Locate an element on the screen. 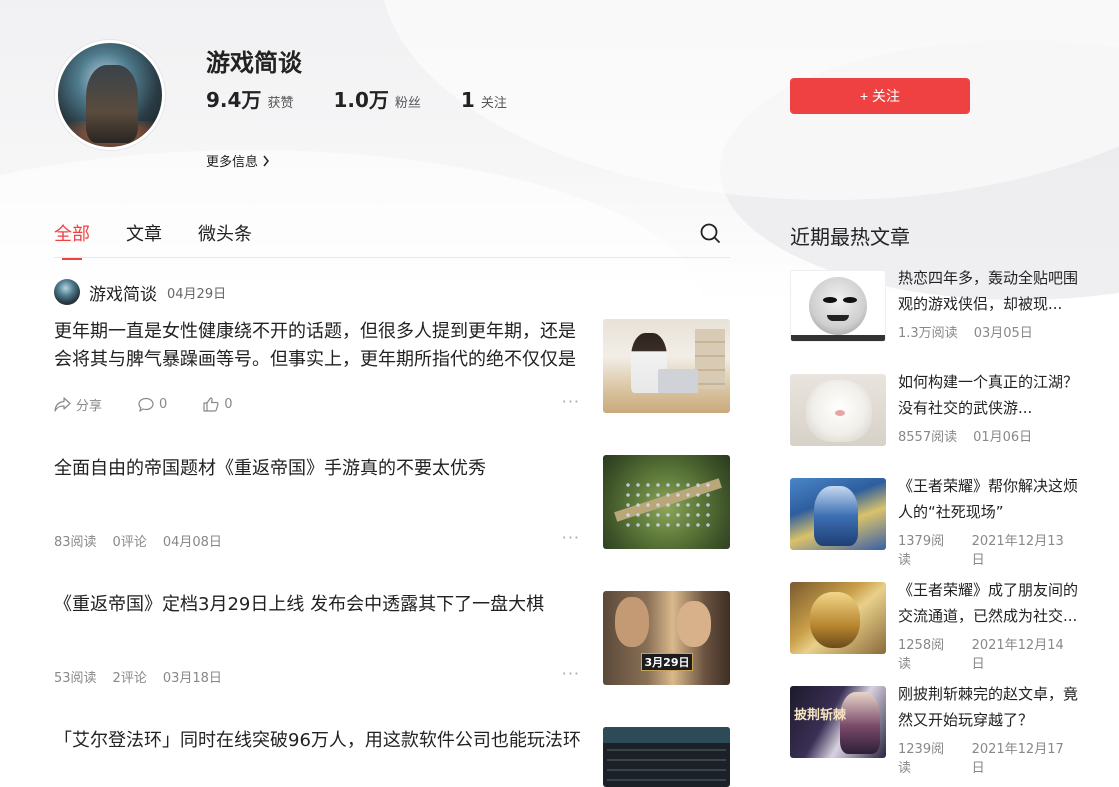  hot-article-meta: 8557阅读 01月06日 is located at coordinates (973, 435).